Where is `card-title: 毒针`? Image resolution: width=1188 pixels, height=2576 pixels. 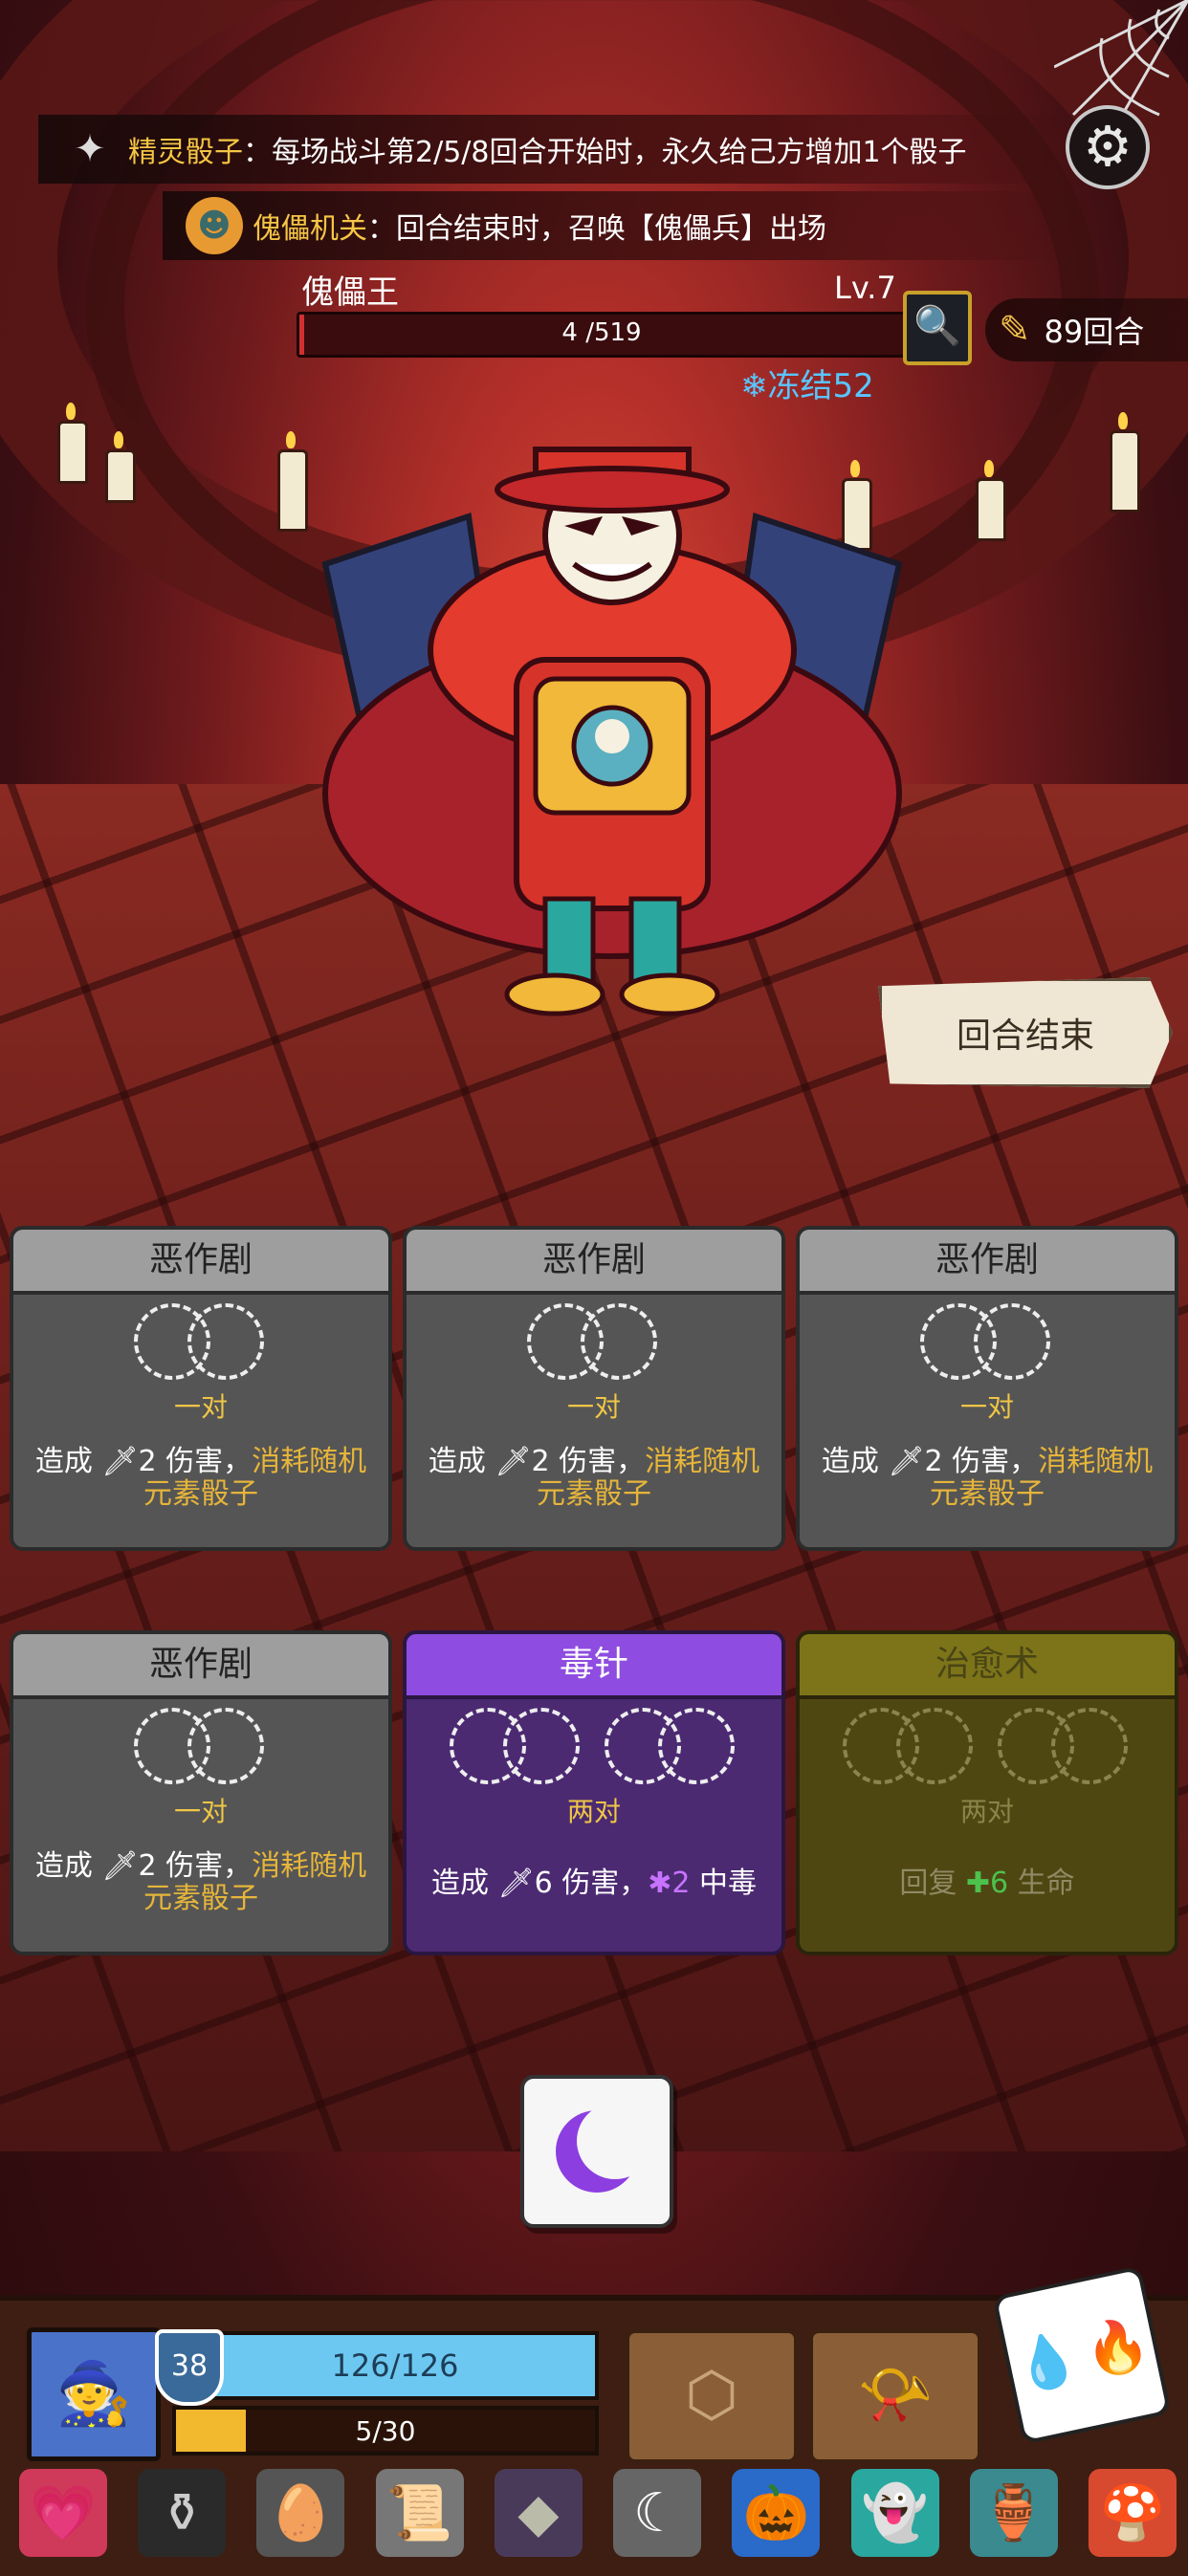 card-title: 毒针 is located at coordinates (594, 1666).